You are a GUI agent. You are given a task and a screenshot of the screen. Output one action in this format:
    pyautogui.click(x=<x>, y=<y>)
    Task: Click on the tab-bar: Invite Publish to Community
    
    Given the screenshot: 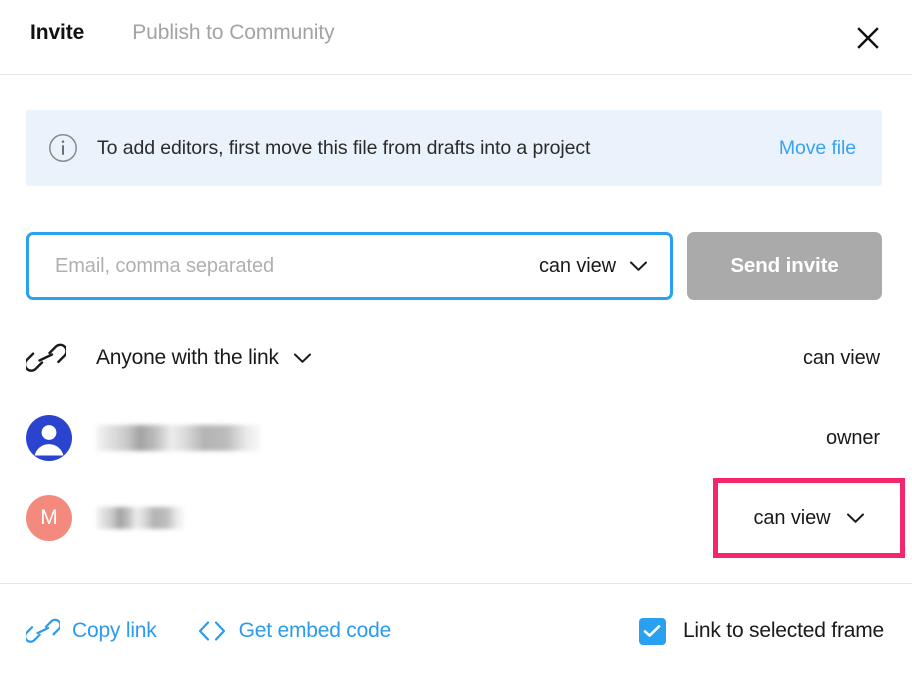 What is the action you would take?
    pyautogui.click(x=182, y=33)
    